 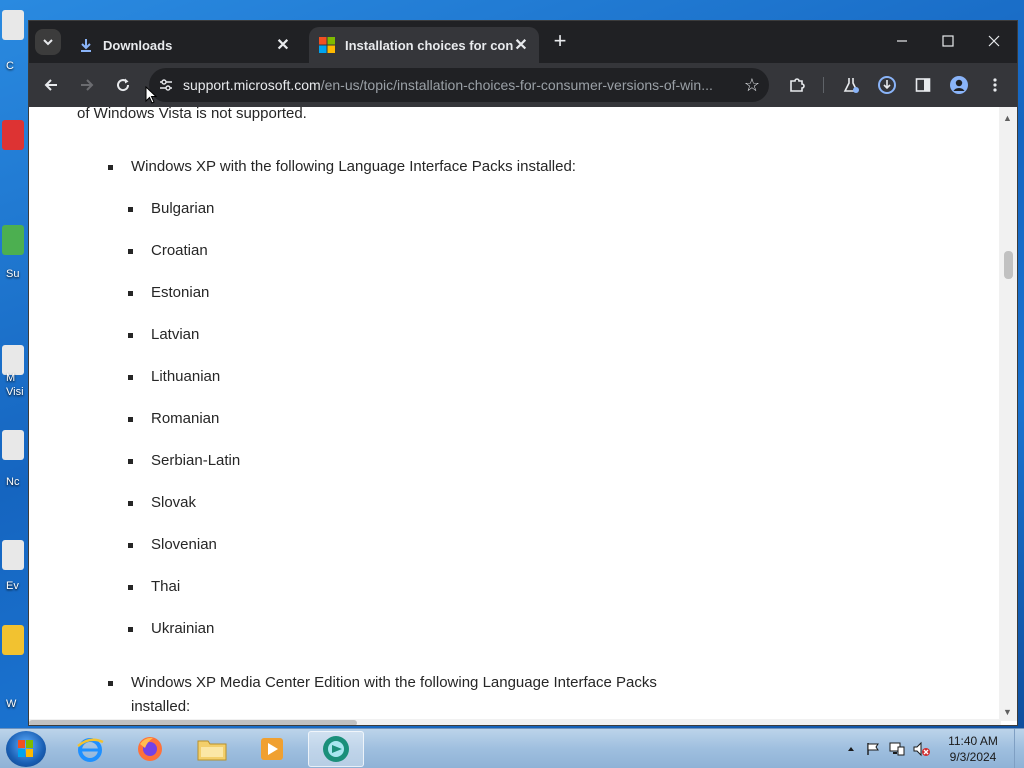 I want to click on labs-button, so click(x=851, y=85).